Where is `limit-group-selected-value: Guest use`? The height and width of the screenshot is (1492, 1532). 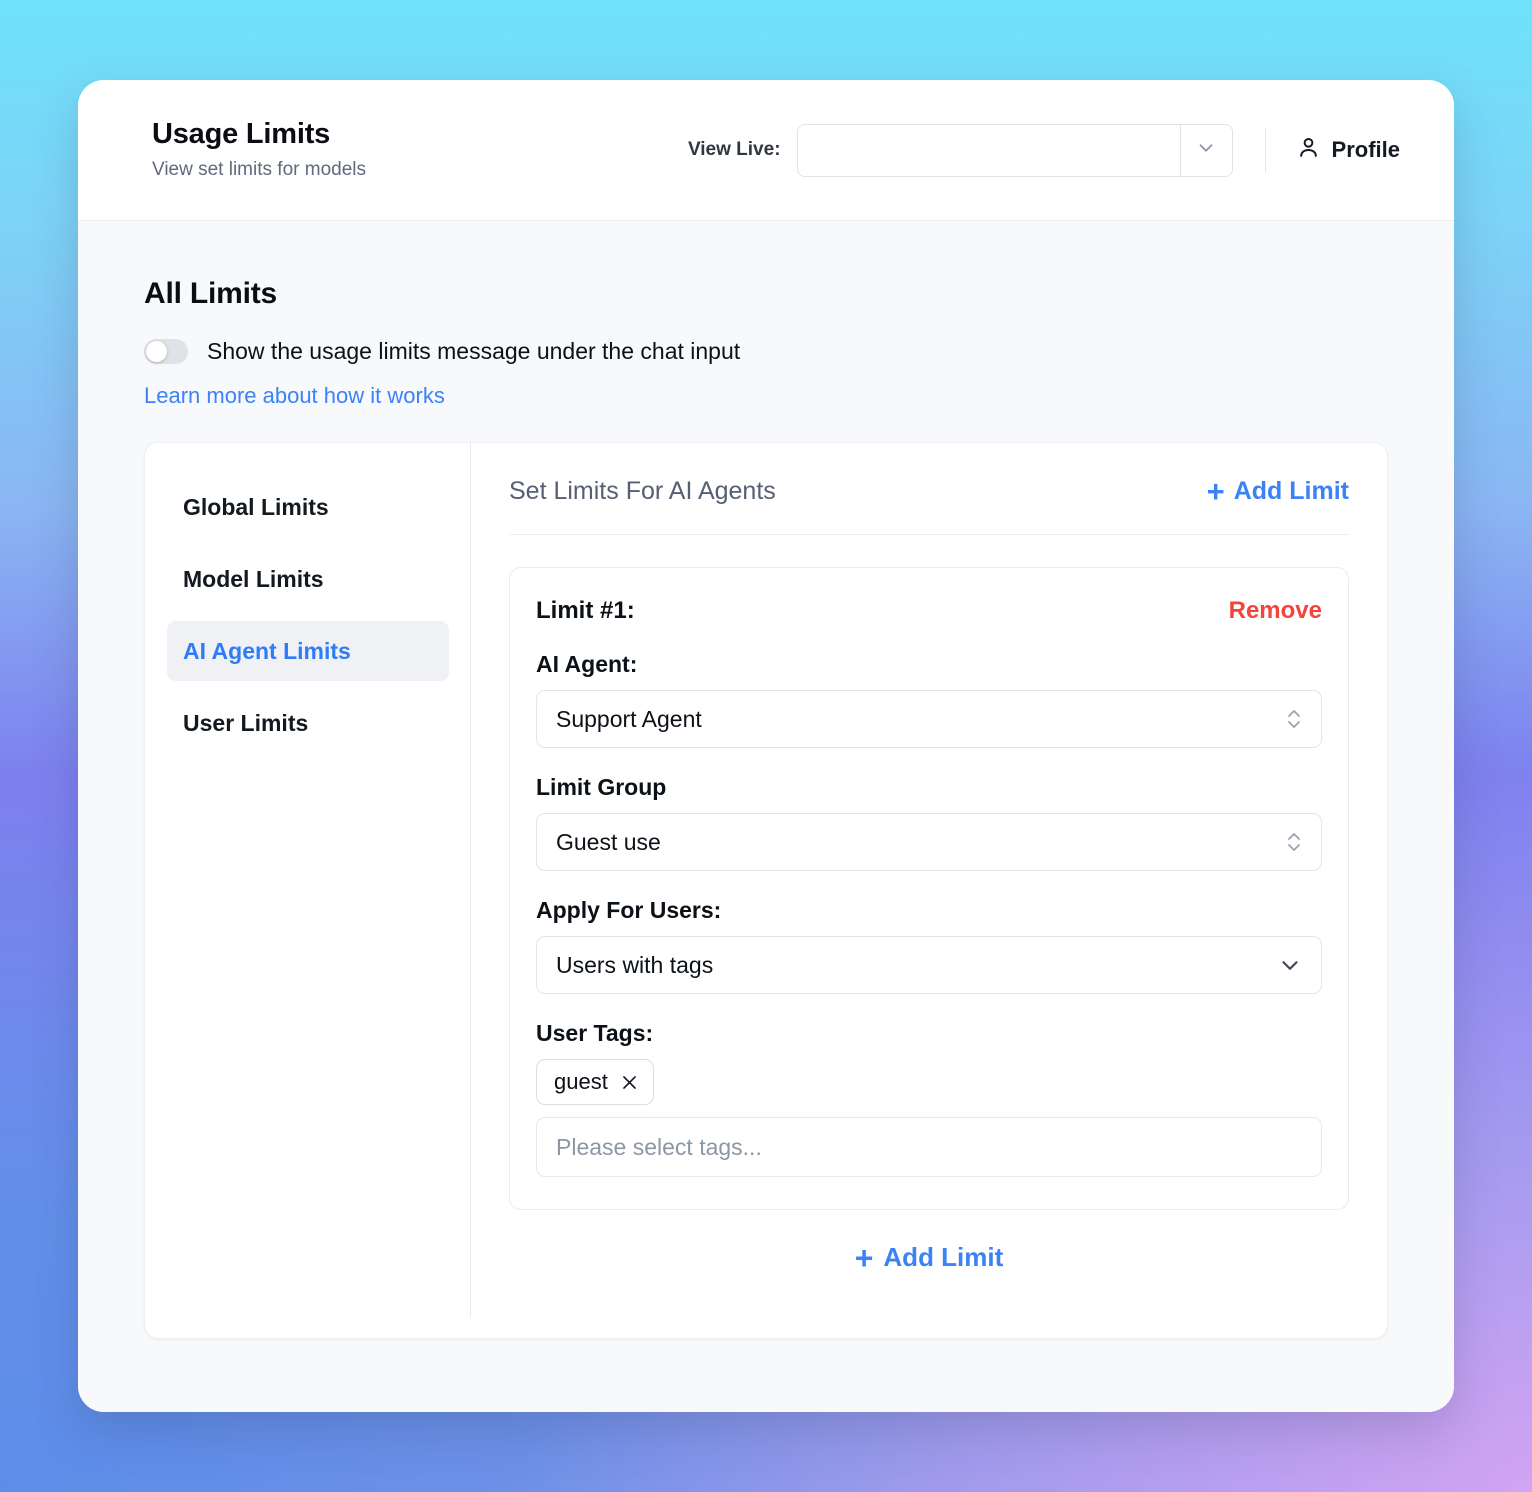
limit-group-selected-value: Guest use is located at coordinates (608, 841).